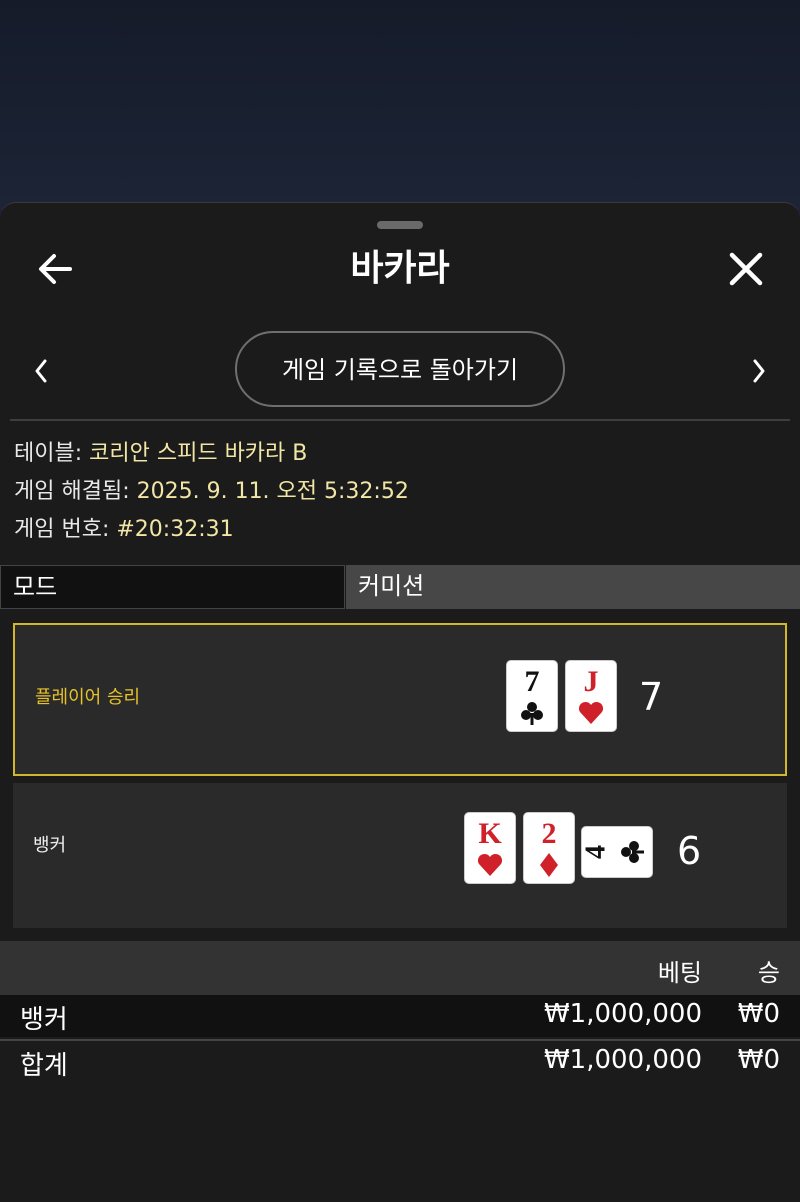 This screenshot has height=1202, width=800. I want to click on playing-card-4-club-sideways: 4, so click(617, 852).